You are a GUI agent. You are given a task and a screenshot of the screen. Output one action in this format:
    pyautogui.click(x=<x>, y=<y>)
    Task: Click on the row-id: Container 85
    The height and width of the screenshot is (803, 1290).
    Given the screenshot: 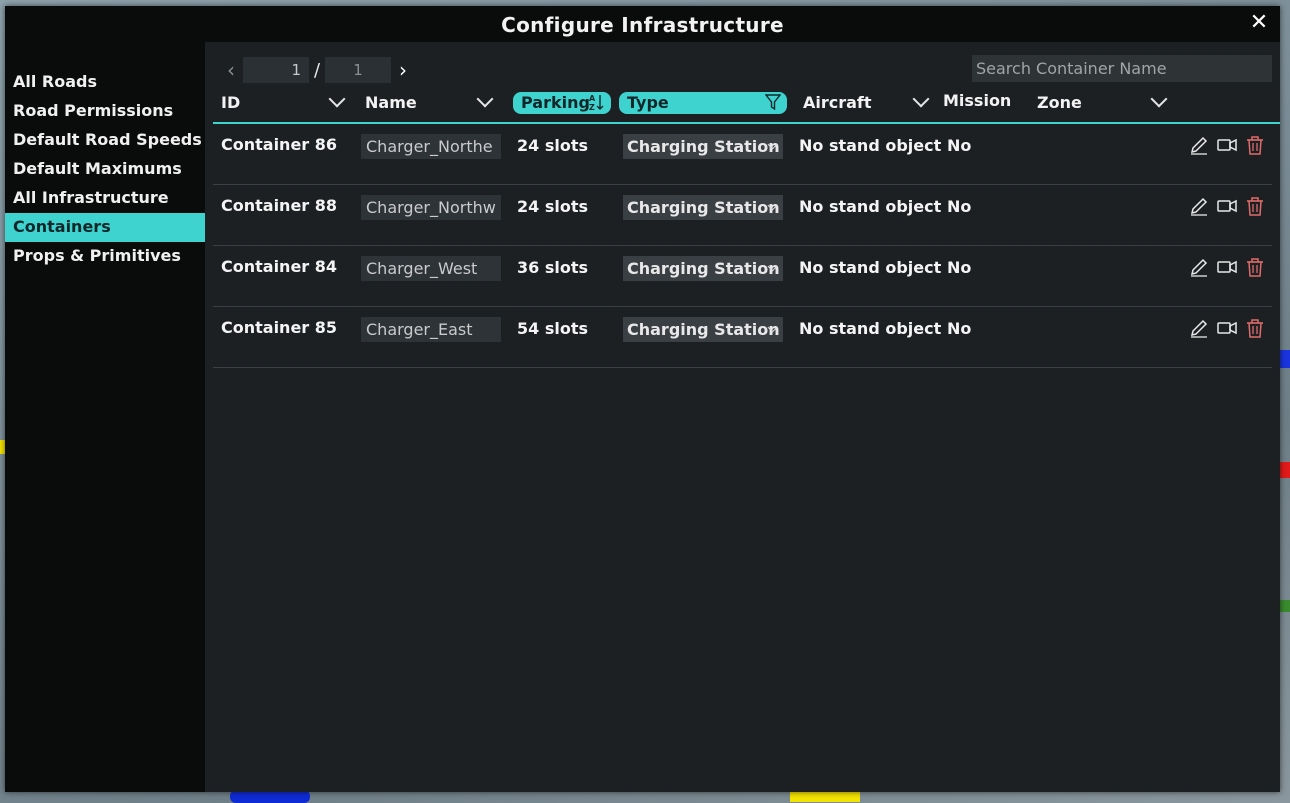 What is the action you would take?
    pyautogui.click(x=279, y=327)
    